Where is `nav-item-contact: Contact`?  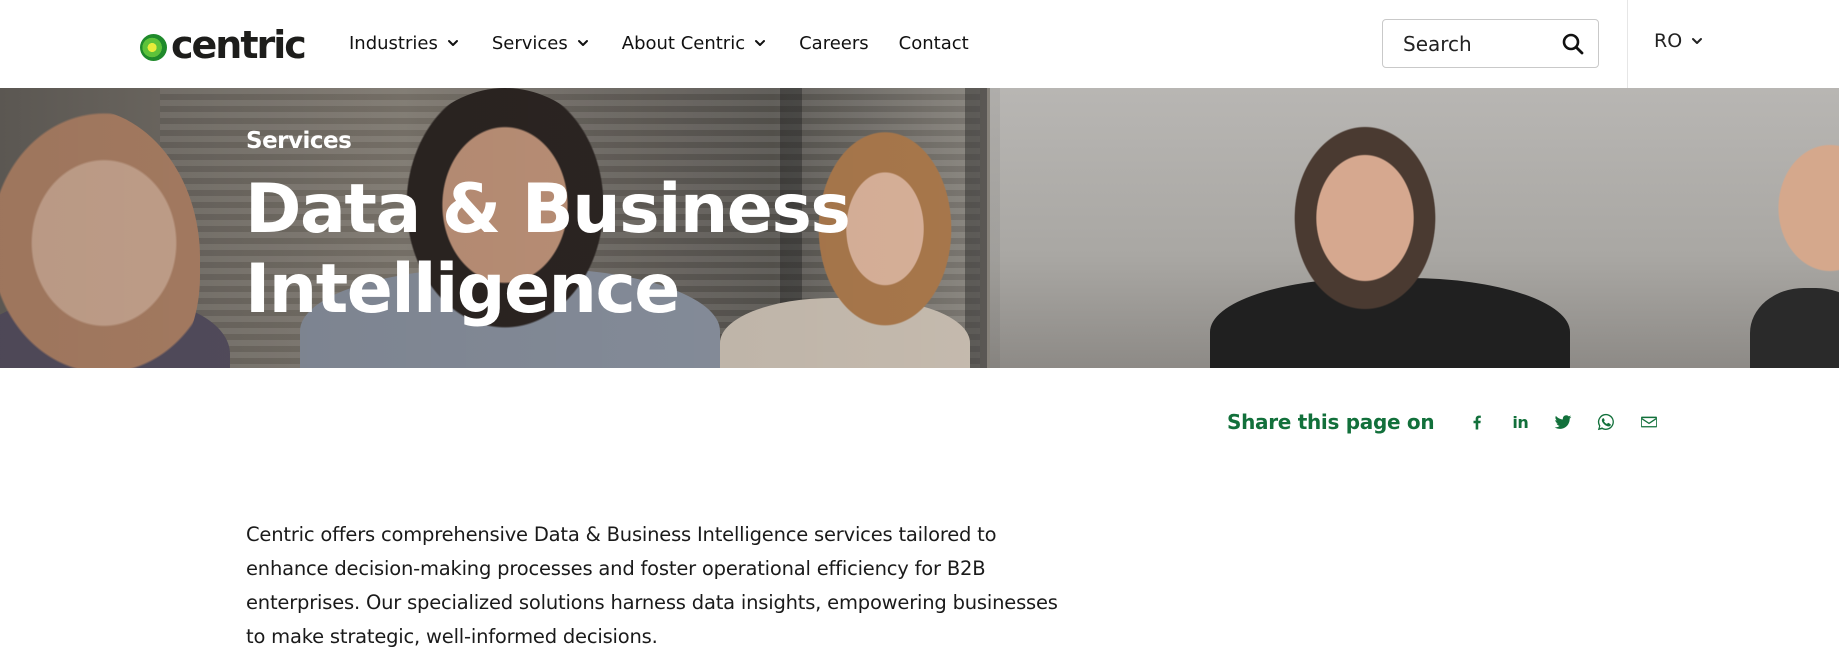
nav-item-contact: Contact is located at coordinates (934, 43).